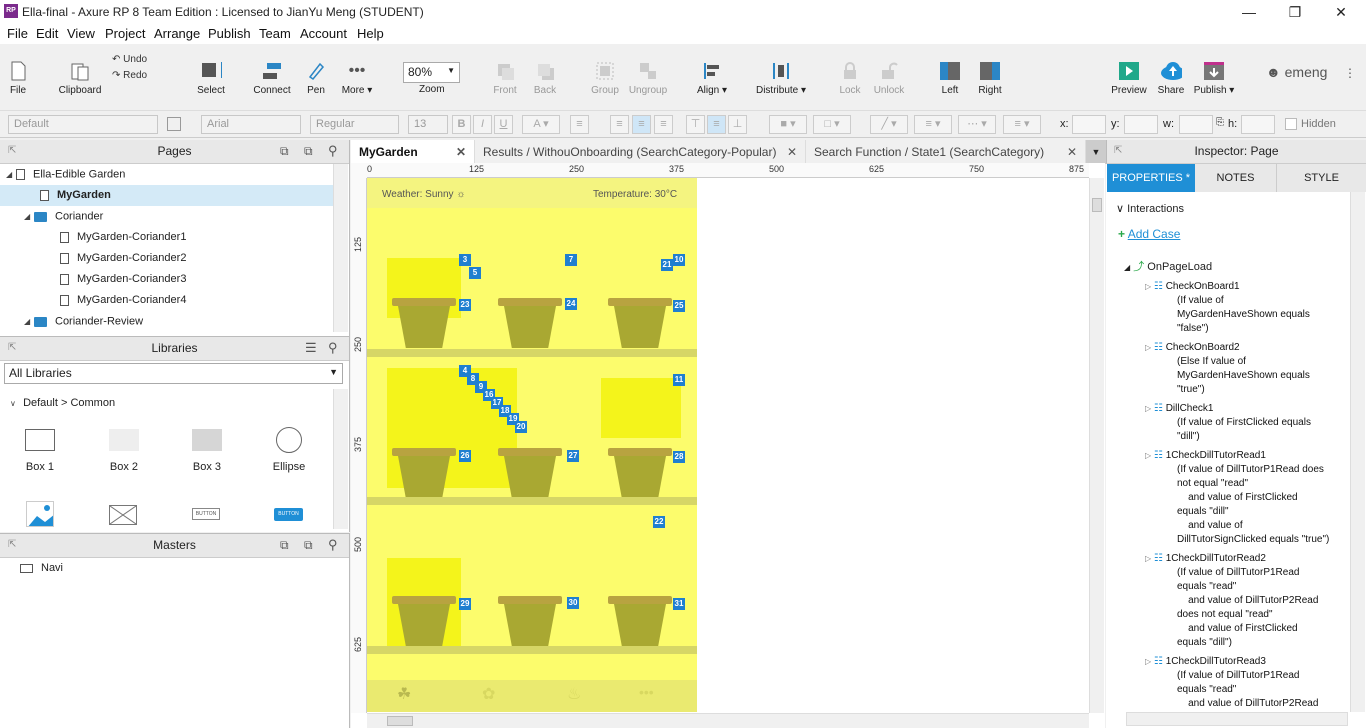  I want to click on widget-box1: Box 1, so click(40, 451).